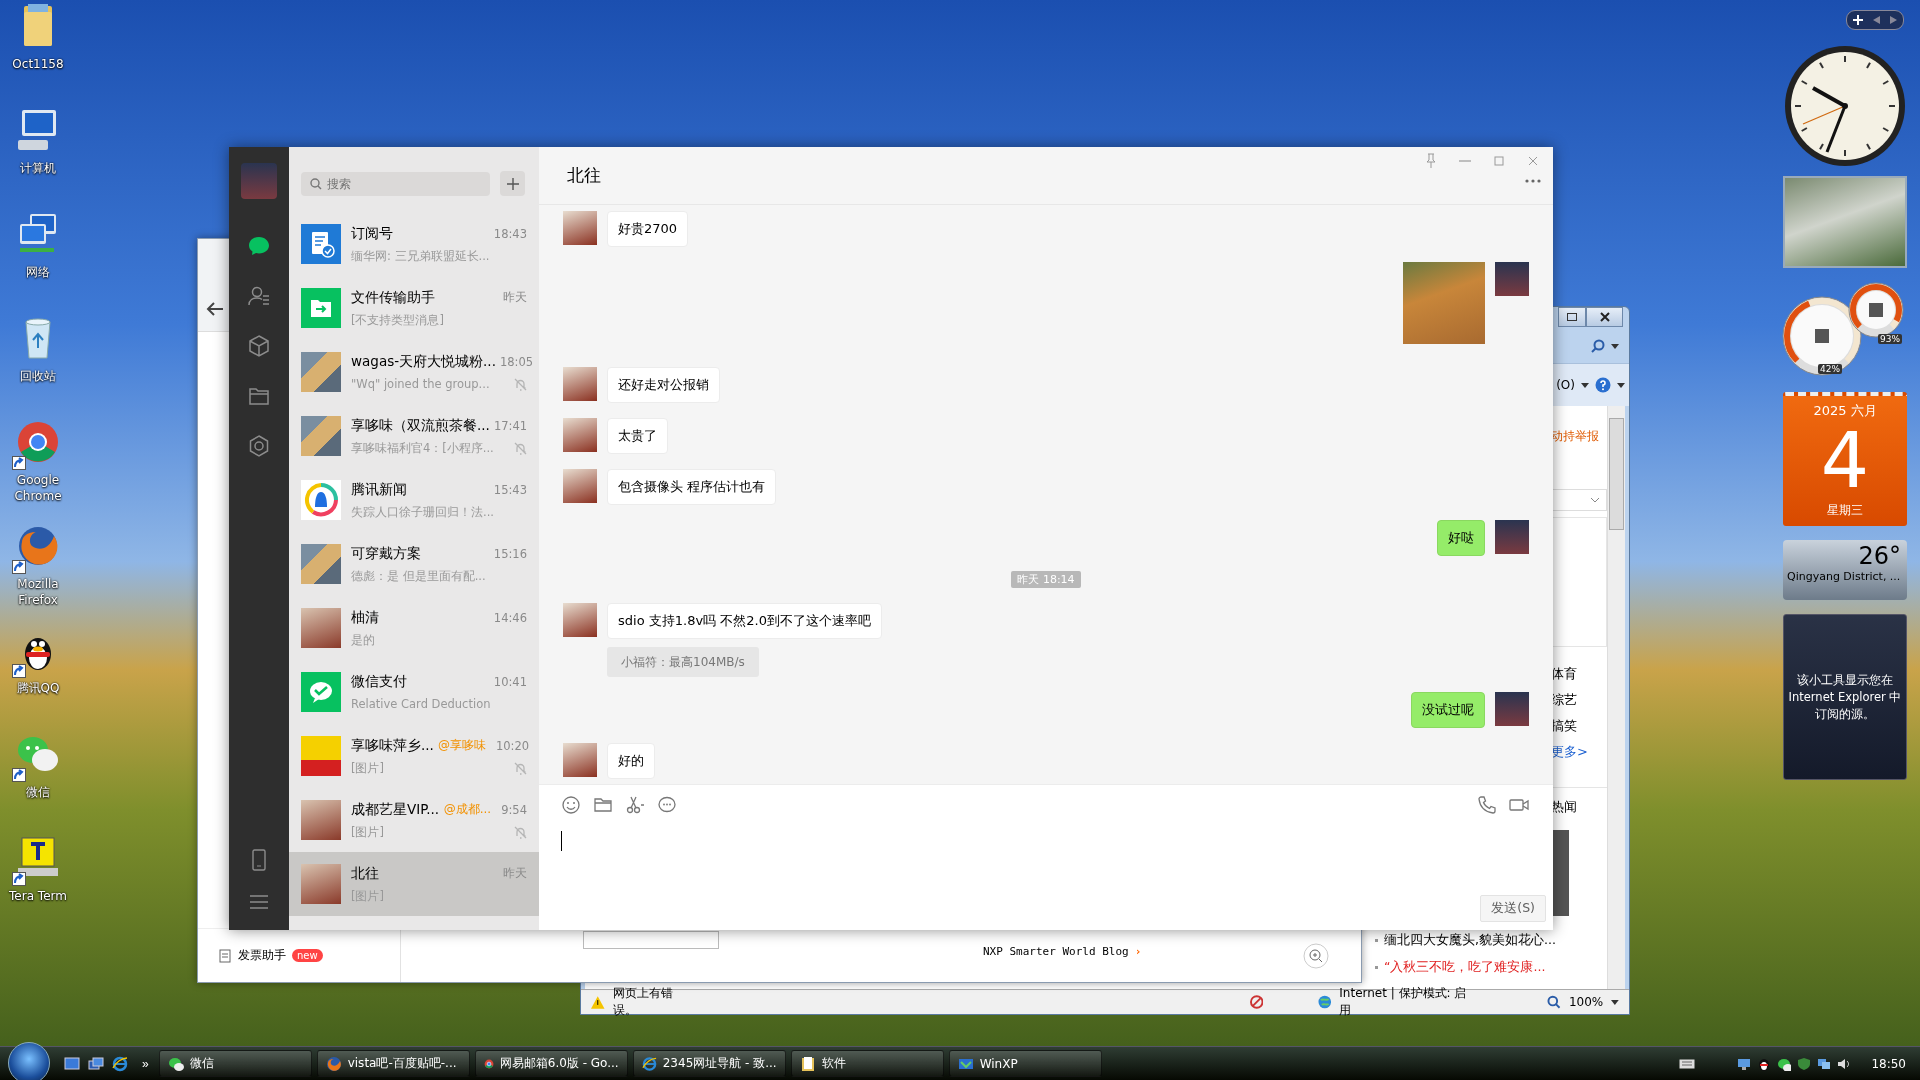  Describe the element at coordinates (262, 955) in the screenshot. I see `sidebar-link: 发票助手` at that location.